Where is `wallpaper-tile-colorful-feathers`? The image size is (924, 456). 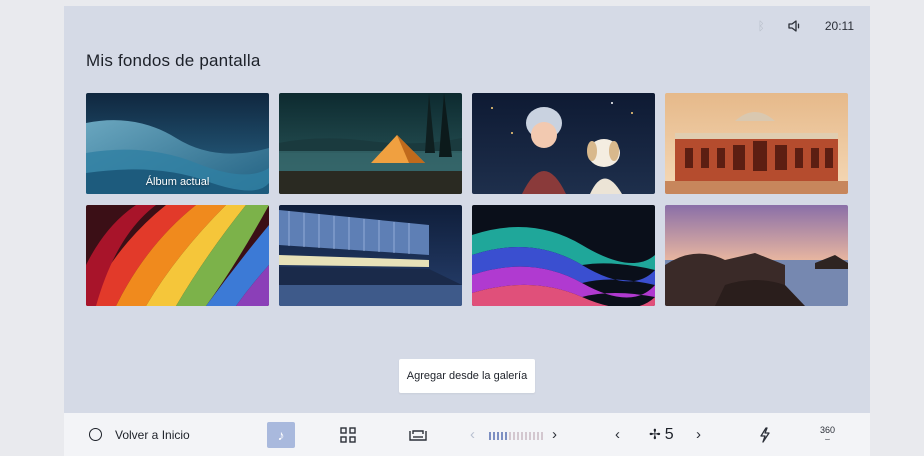 wallpaper-tile-colorful-feathers is located at coordinates (177, 255).